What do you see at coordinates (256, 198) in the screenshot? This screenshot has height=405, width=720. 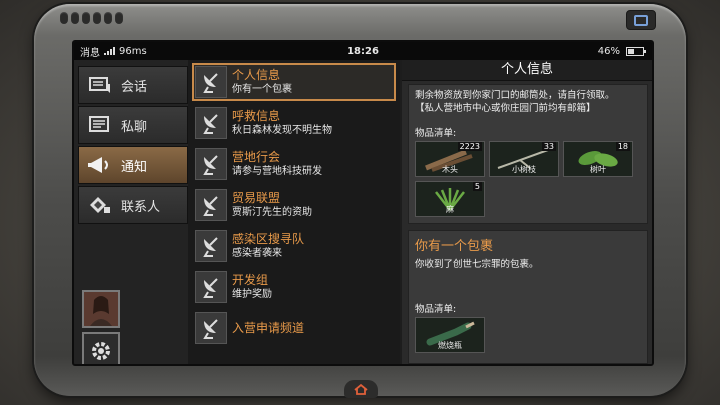 I see `channel-title: 贸易联盟` at bounding box center [256, 198].